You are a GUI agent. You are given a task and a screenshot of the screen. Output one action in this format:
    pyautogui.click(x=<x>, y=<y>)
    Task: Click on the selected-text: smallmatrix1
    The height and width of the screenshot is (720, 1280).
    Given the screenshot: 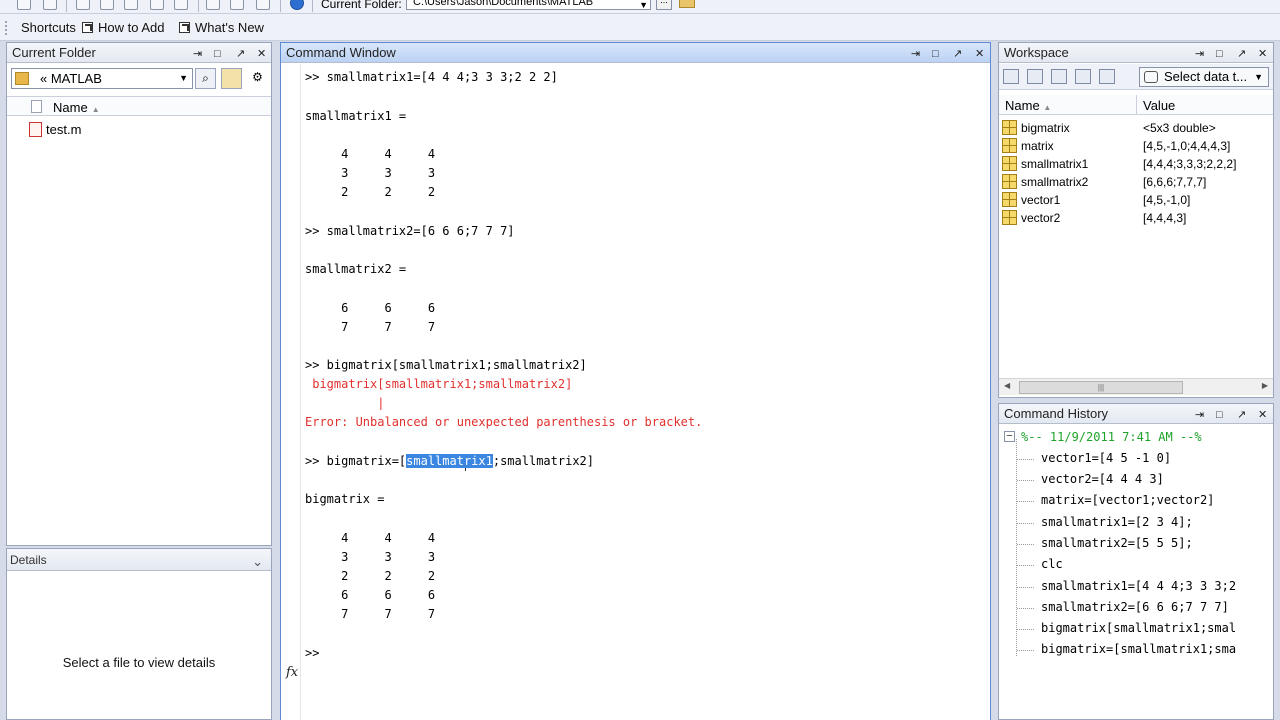 What is the action you would take?
    pyautogui.click(x=449, y=461)
    